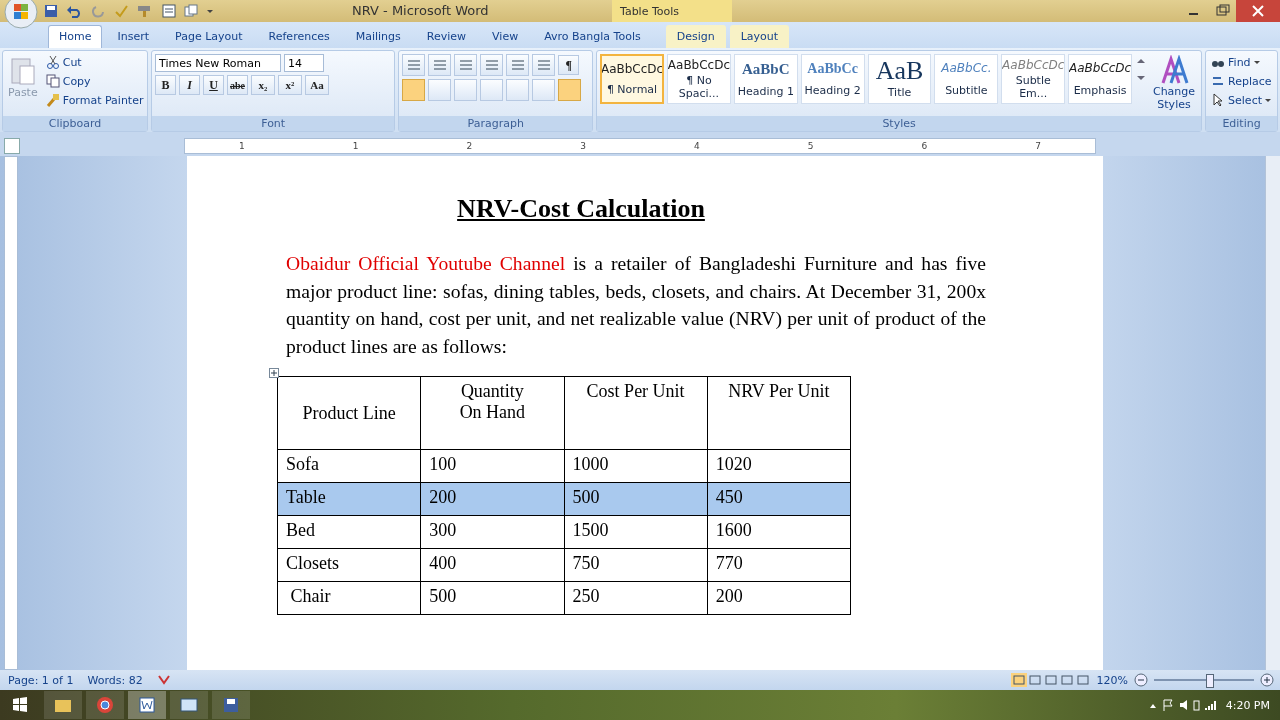  What do you see at coordinates (810, 146) in the screenshot?
I see `ruler-number: 5` at bounding box center [810, 146].